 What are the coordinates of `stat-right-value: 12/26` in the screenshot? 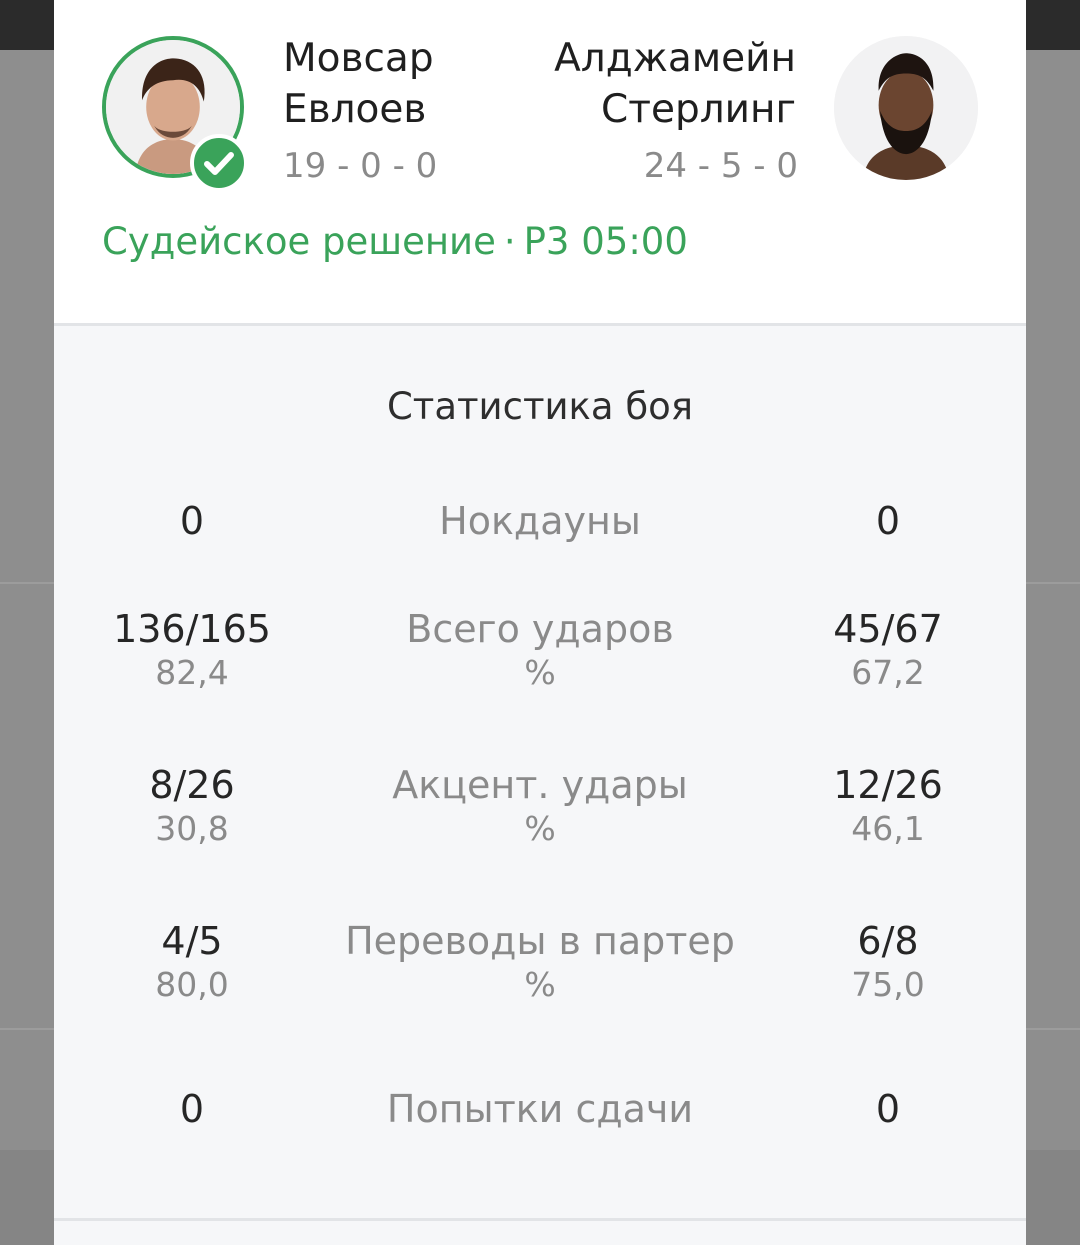 It's located at (888, 785).